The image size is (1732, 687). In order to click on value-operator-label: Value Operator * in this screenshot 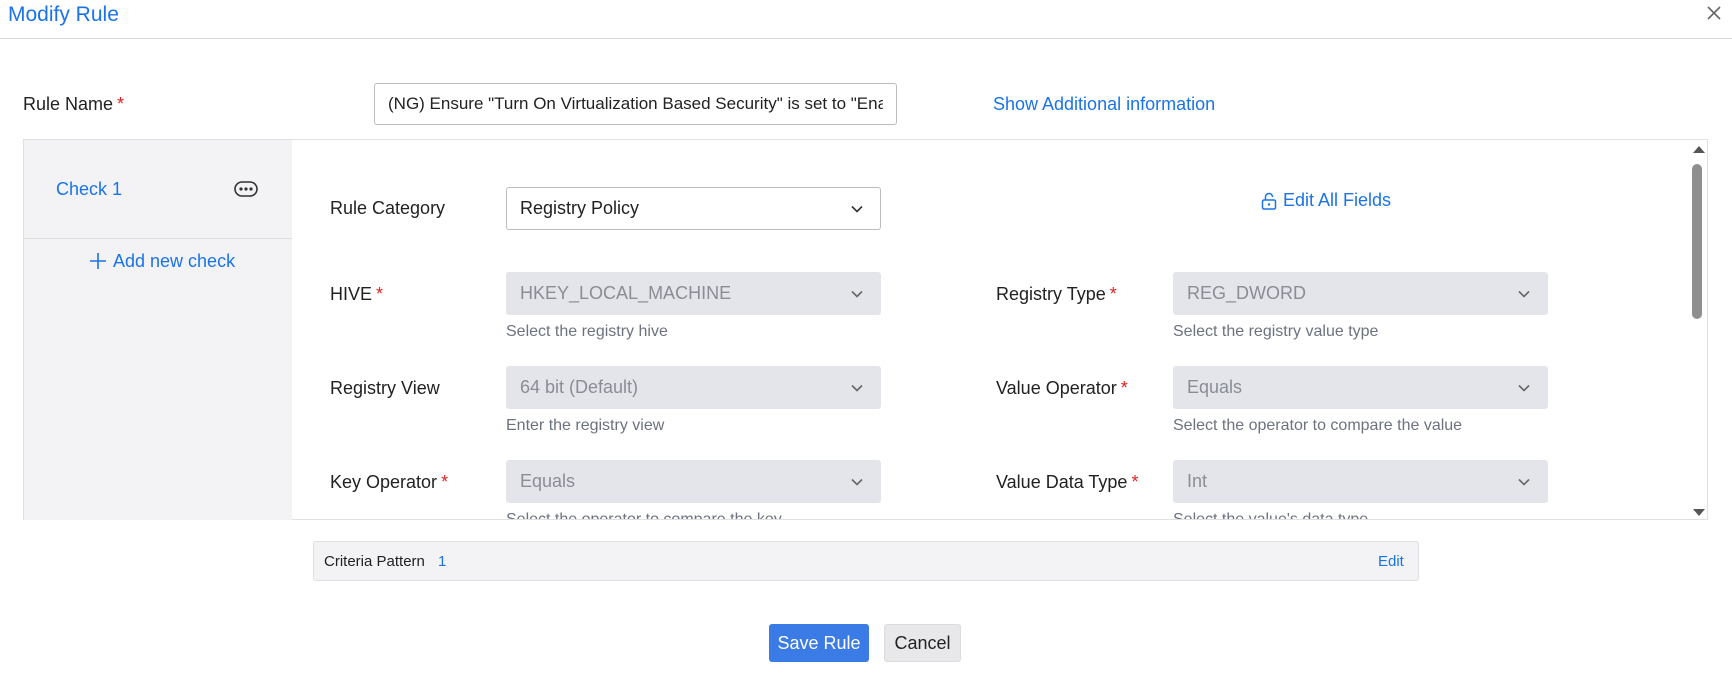, I will do `click(1062, 388)`.